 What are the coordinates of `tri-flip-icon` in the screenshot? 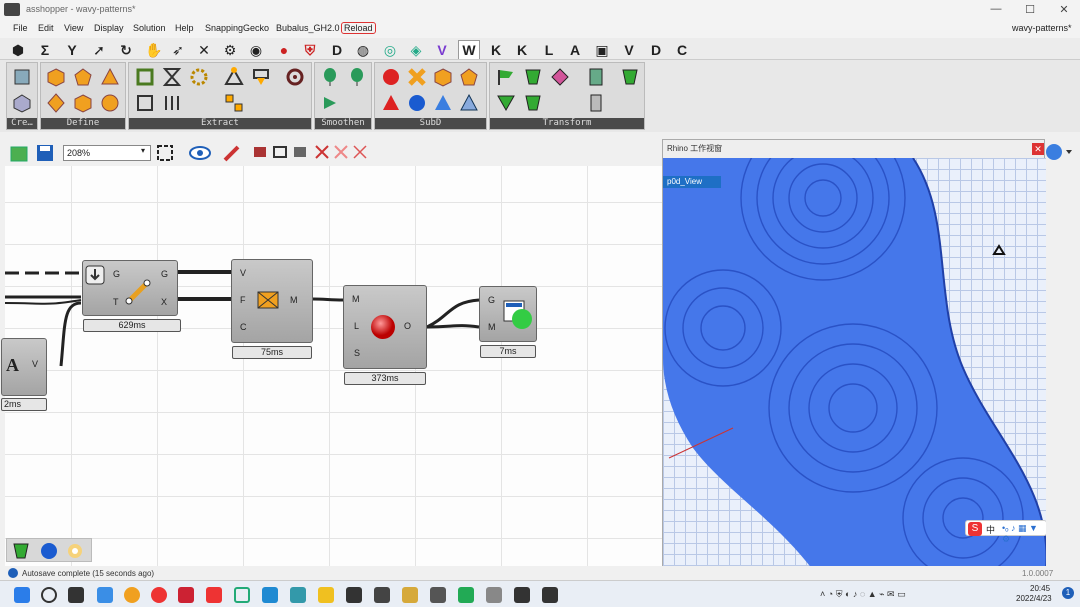 It's located at (506, 103).